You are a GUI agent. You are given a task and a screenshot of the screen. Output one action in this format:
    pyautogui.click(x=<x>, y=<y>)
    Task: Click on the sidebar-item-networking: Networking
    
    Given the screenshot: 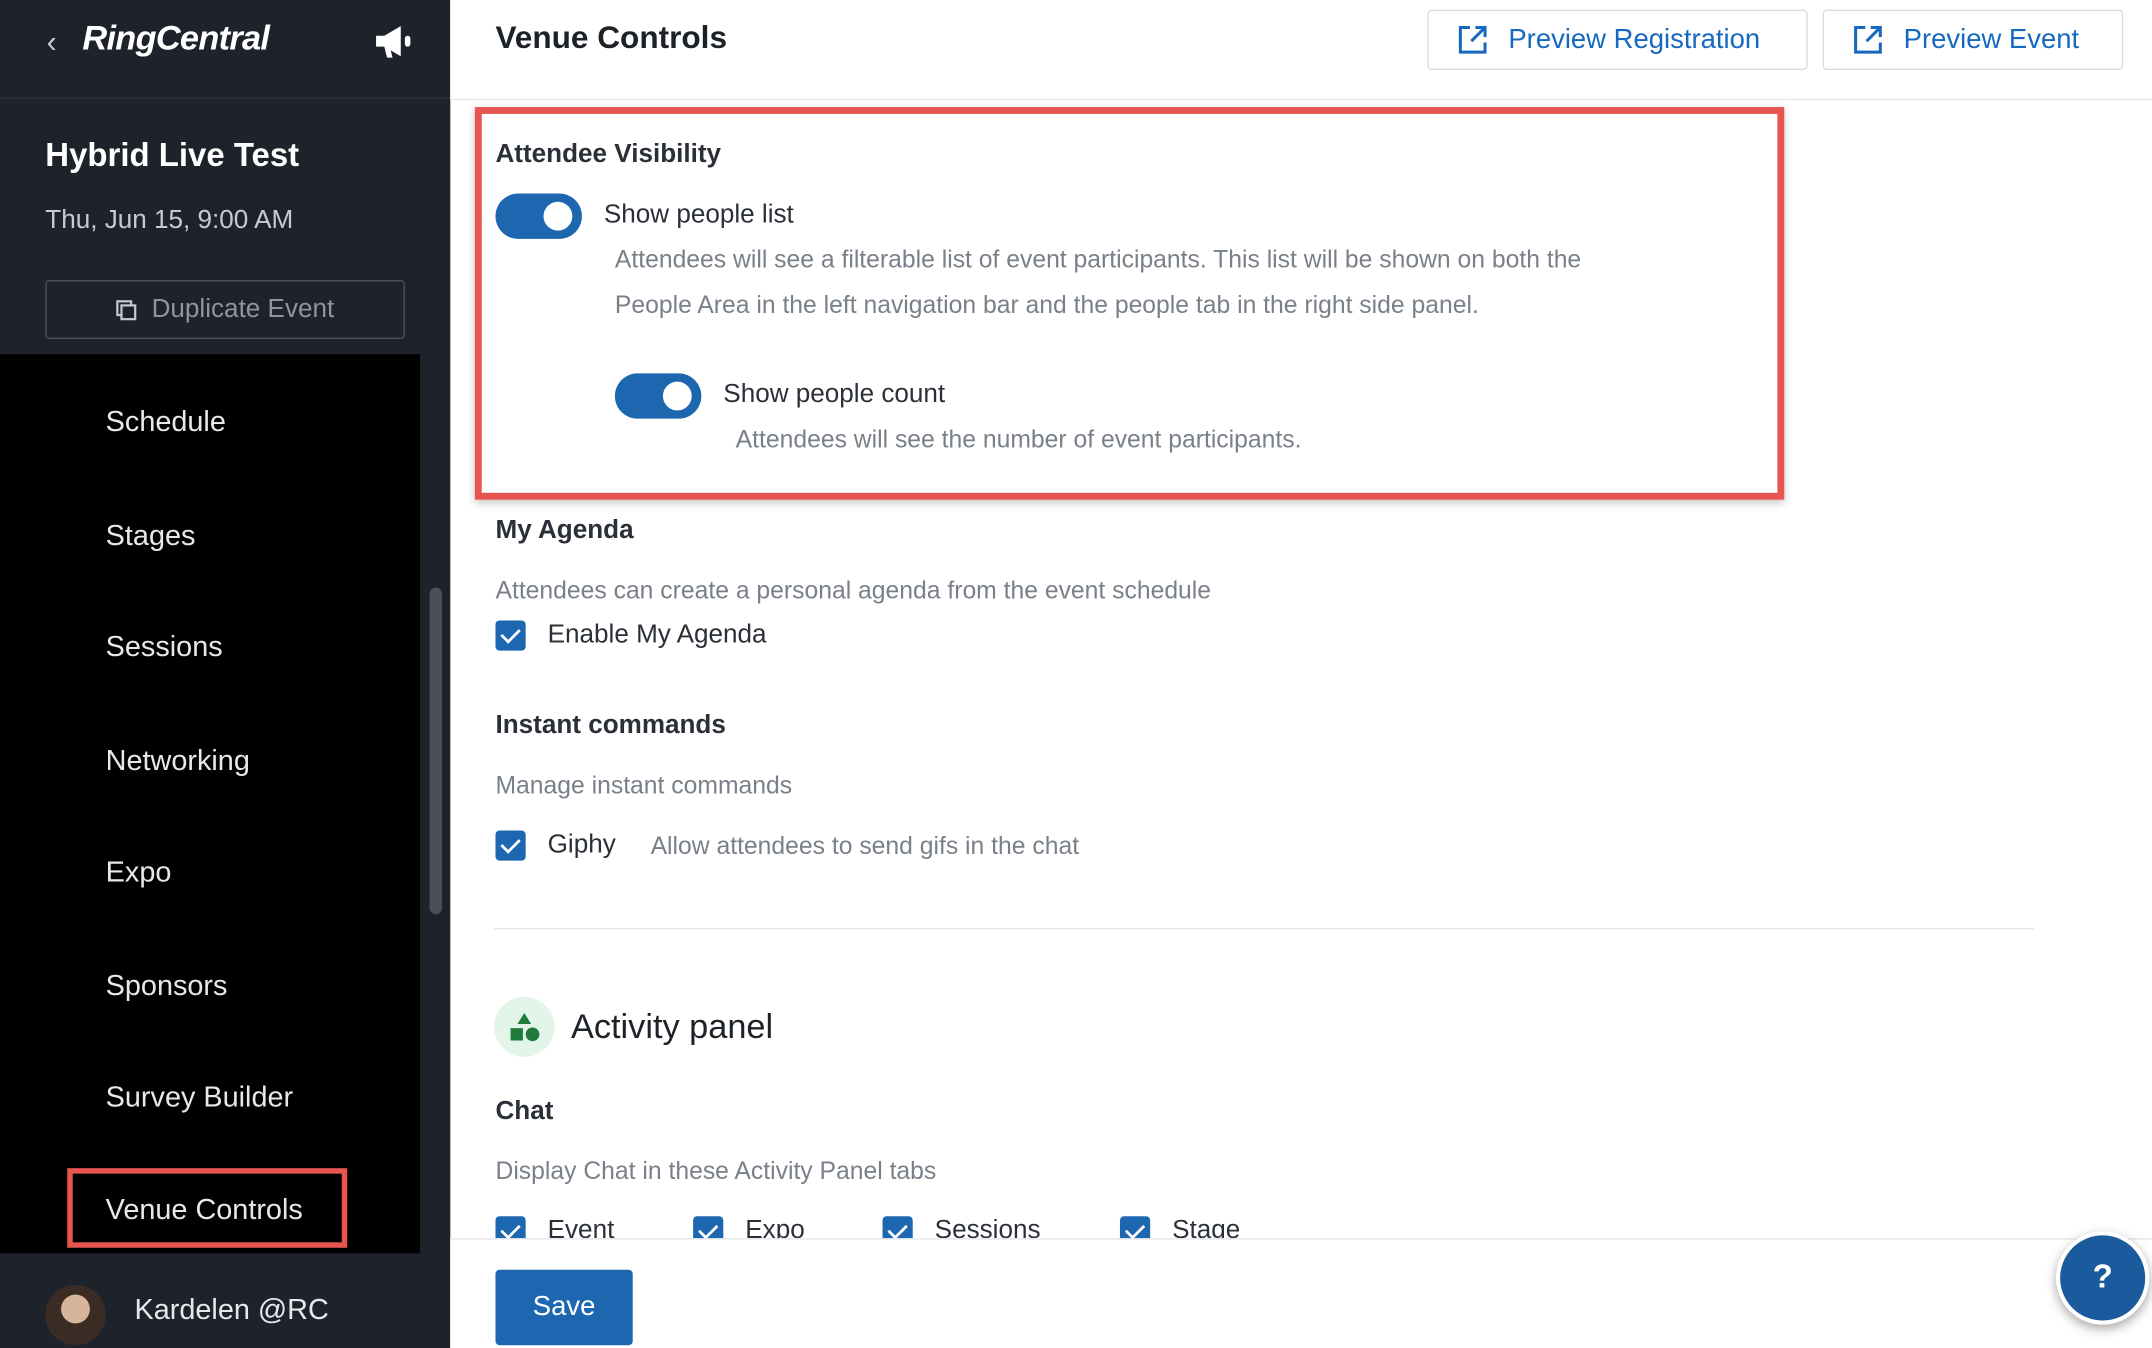 What is the action you would take?
    pyautogui.click(x=178, y=761)
    